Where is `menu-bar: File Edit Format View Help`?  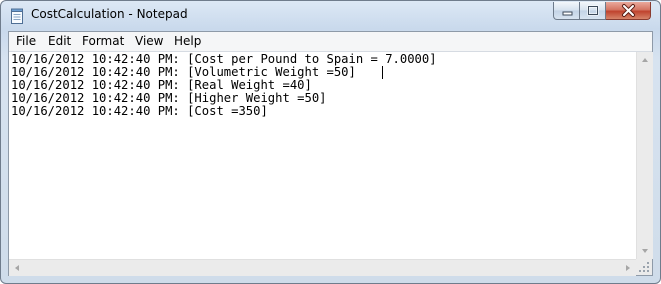
menu-bar: File Edit Format View Help is located at coordinates (330, 42).